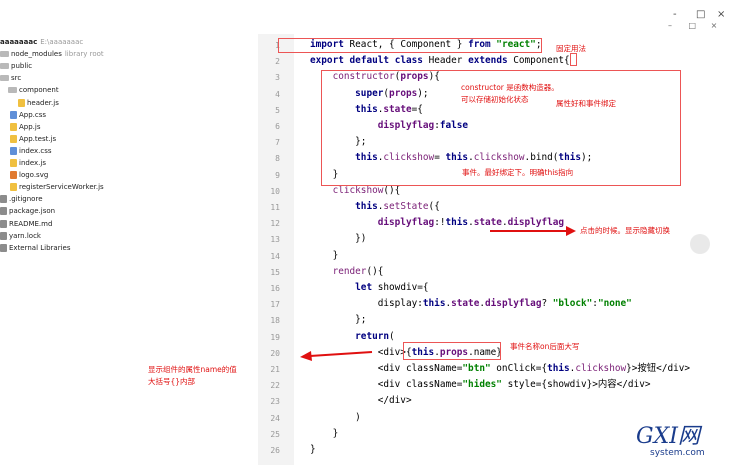  Describe the element at coordinates (533, 231) in the screenshot. I see `arrow-toggle` at that location.